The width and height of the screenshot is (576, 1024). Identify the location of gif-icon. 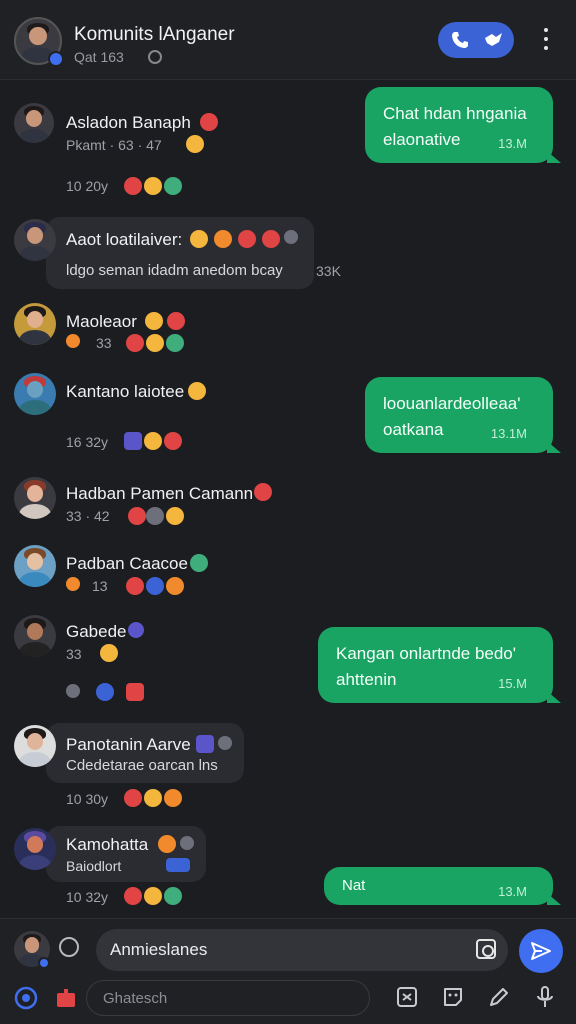
(407, 997).